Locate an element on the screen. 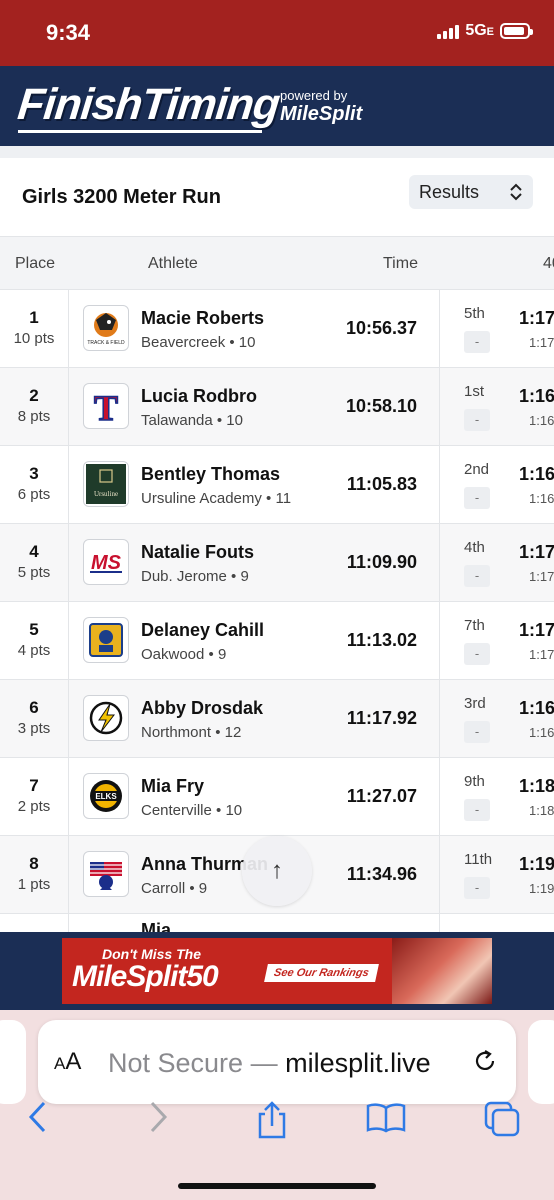  status-time: 9:34 is located at coordinates (68, 32).